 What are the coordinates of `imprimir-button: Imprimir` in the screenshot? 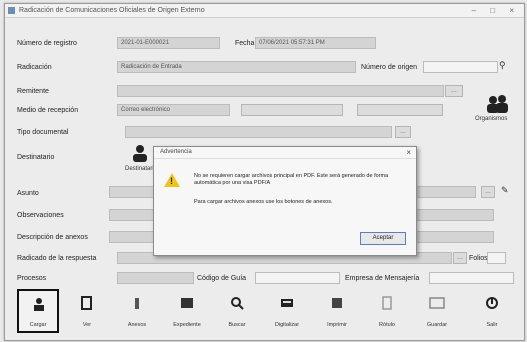 It's located at (337, 310).